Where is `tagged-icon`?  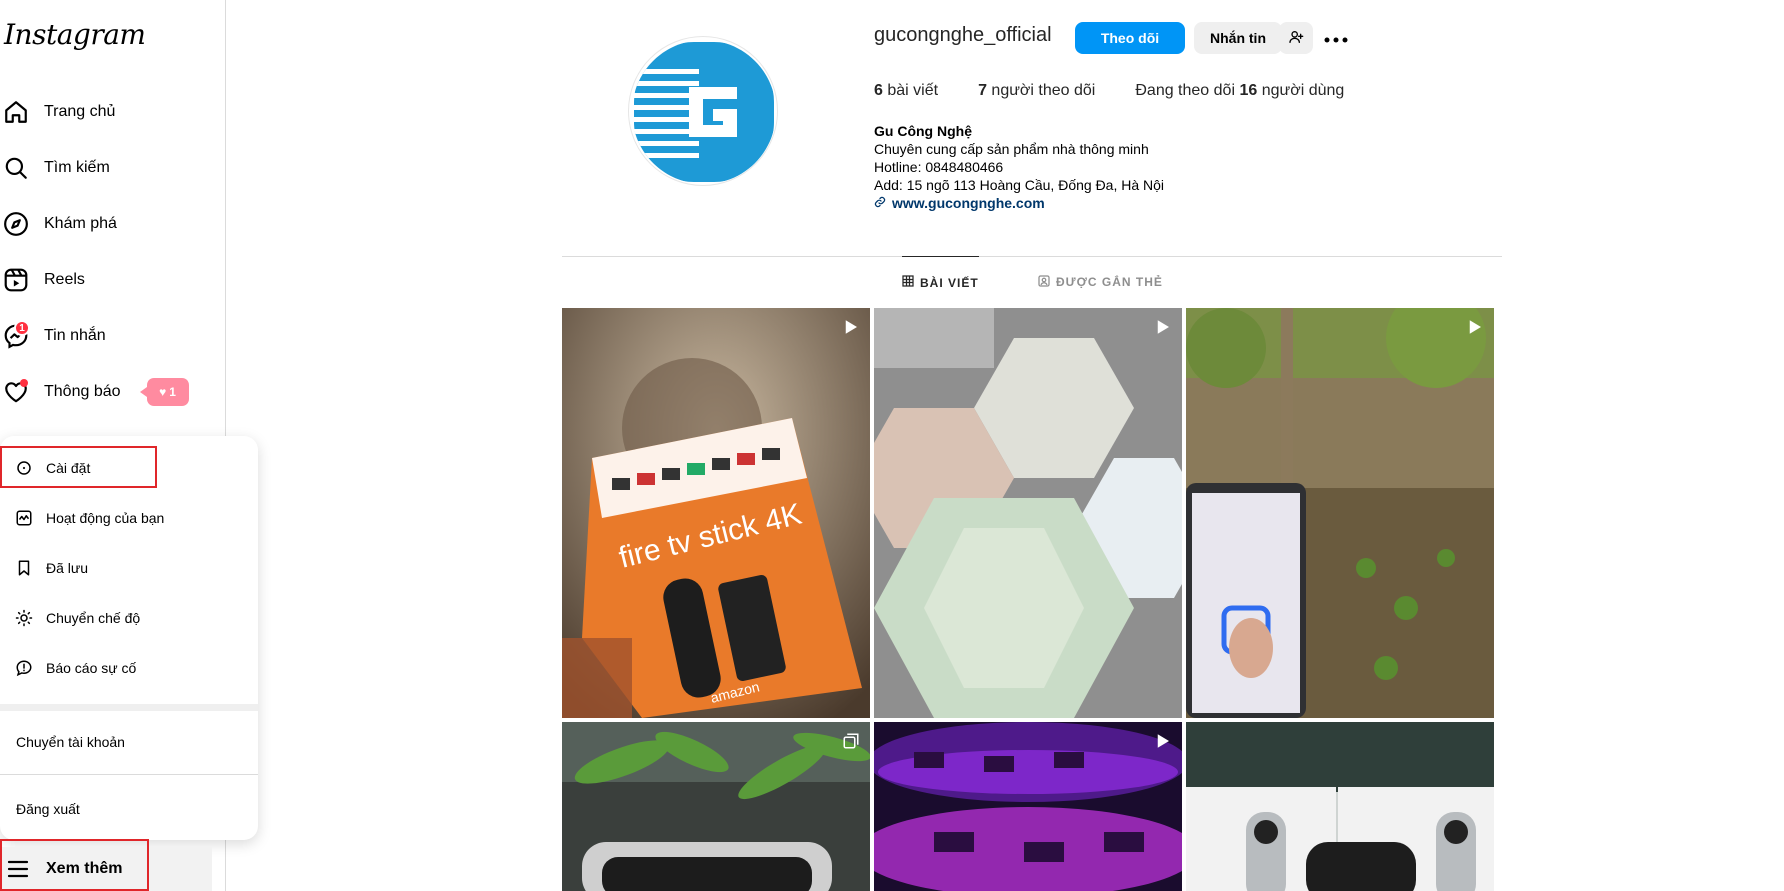
tagged-icon is located at coordinates (1044, 282).